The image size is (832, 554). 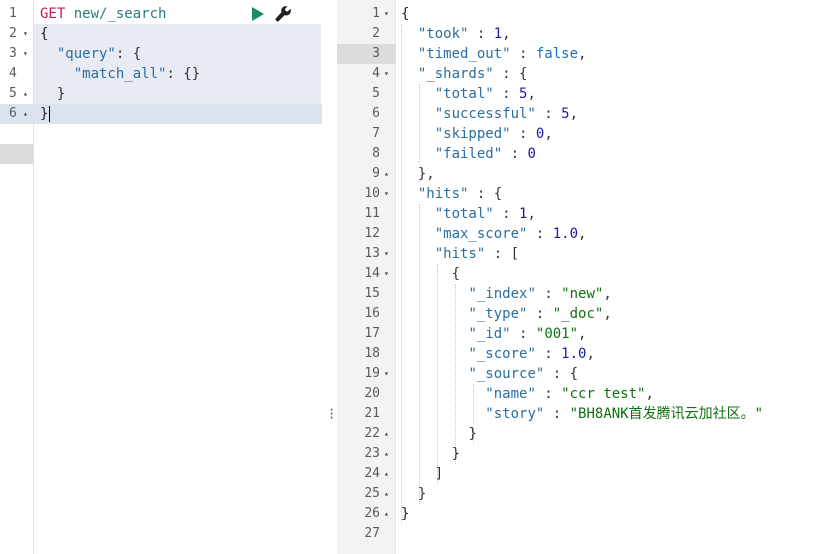 What do you see at coordinates (161, 94) in the screenshot?
I see `request-line-5: 5 ▴ }` at bounding box center [161, 94].